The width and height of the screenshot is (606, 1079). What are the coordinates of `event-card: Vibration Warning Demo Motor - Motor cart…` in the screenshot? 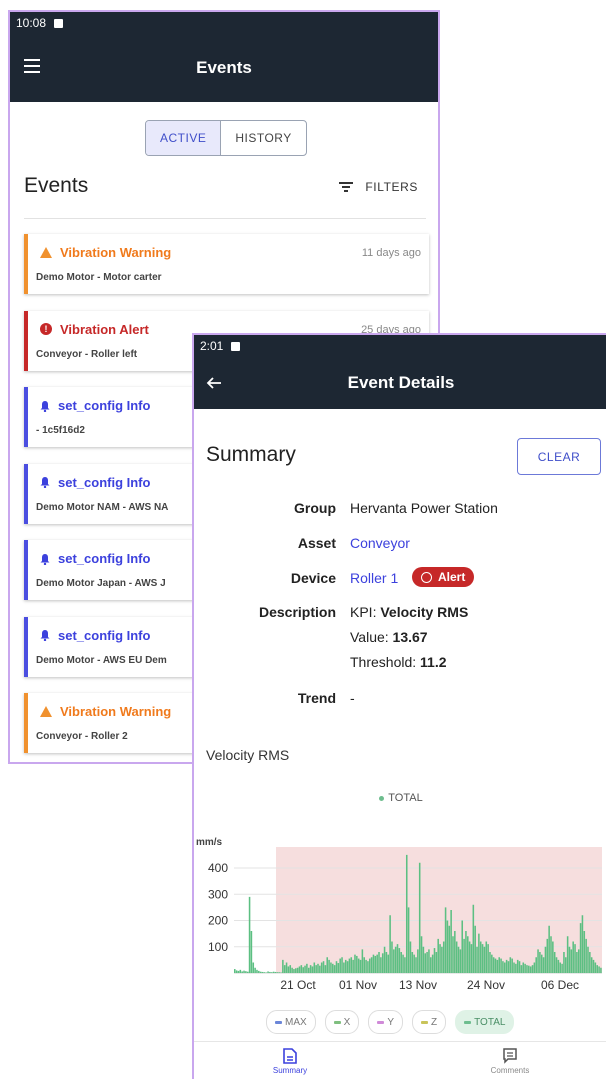 It's located at (226, 264).